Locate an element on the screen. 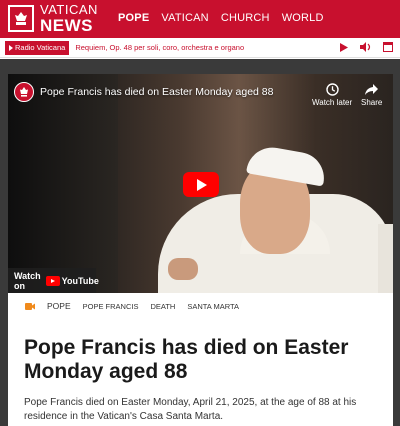 Image resolution: width=400 pixels, height=426 pixels. nav-item-world: WORLD is located at coordinates (303, 18).